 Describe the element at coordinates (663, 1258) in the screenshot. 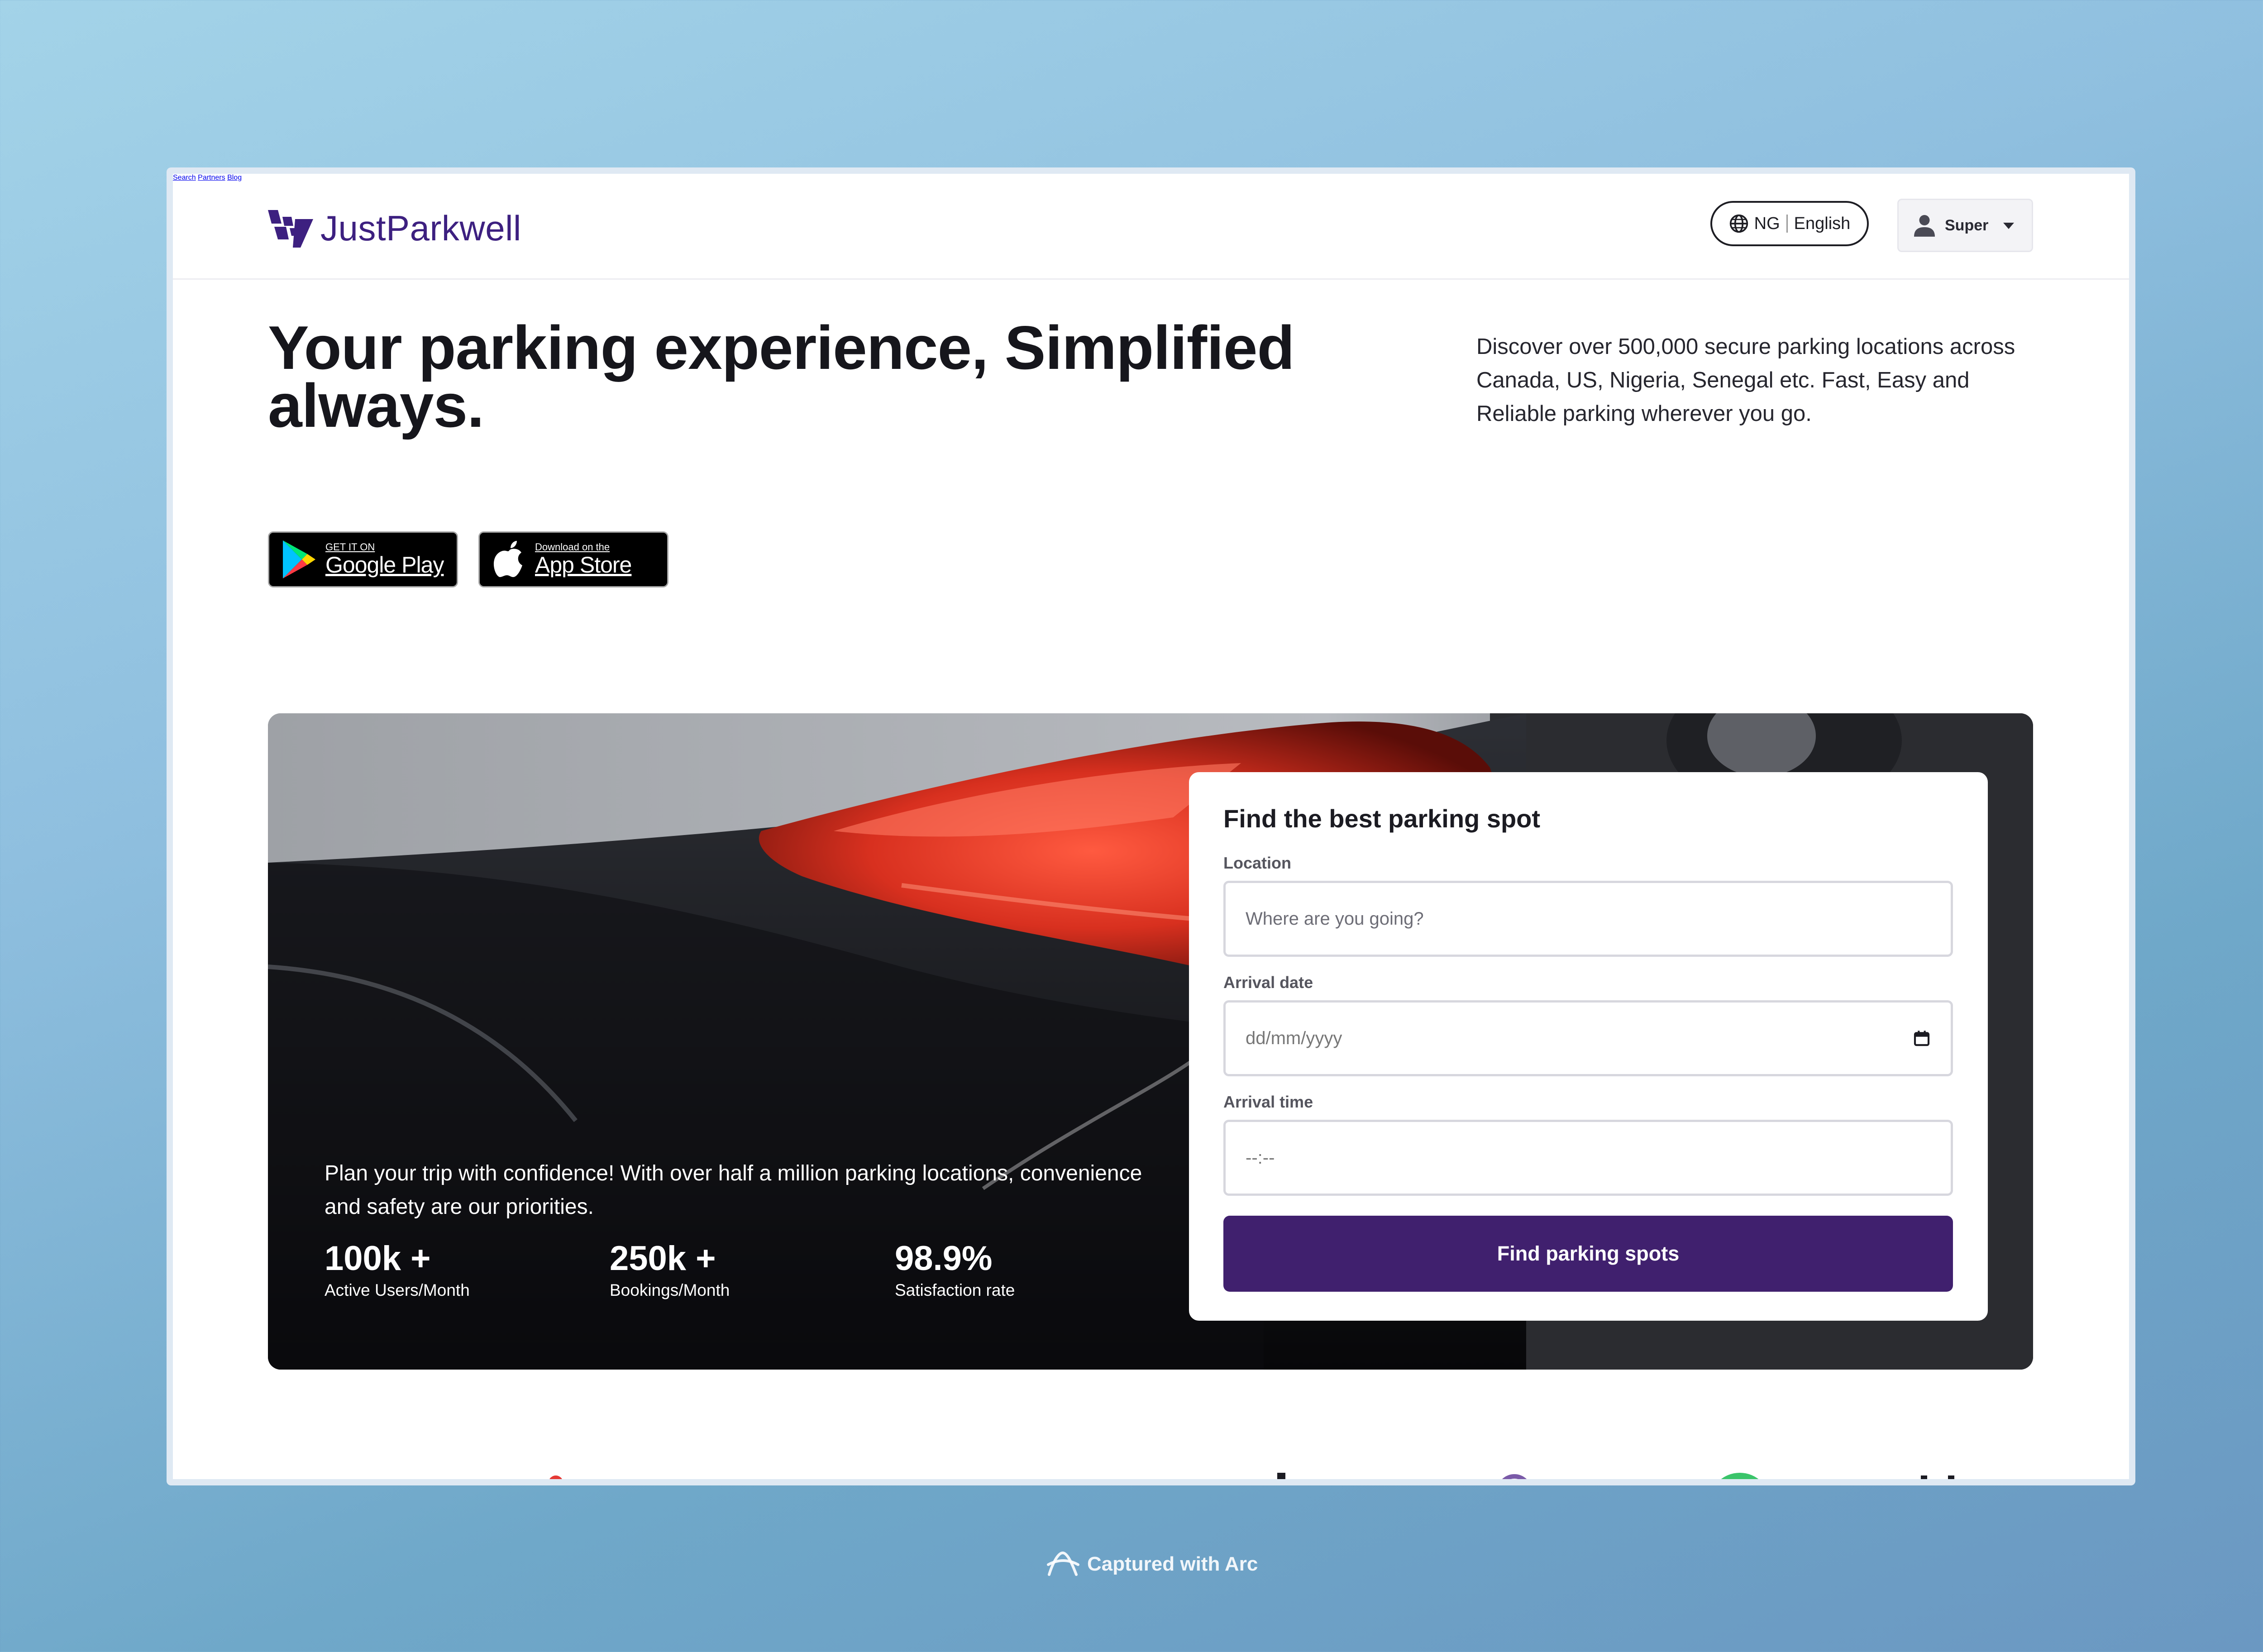

I see `stat-value: 250k +` at that location.